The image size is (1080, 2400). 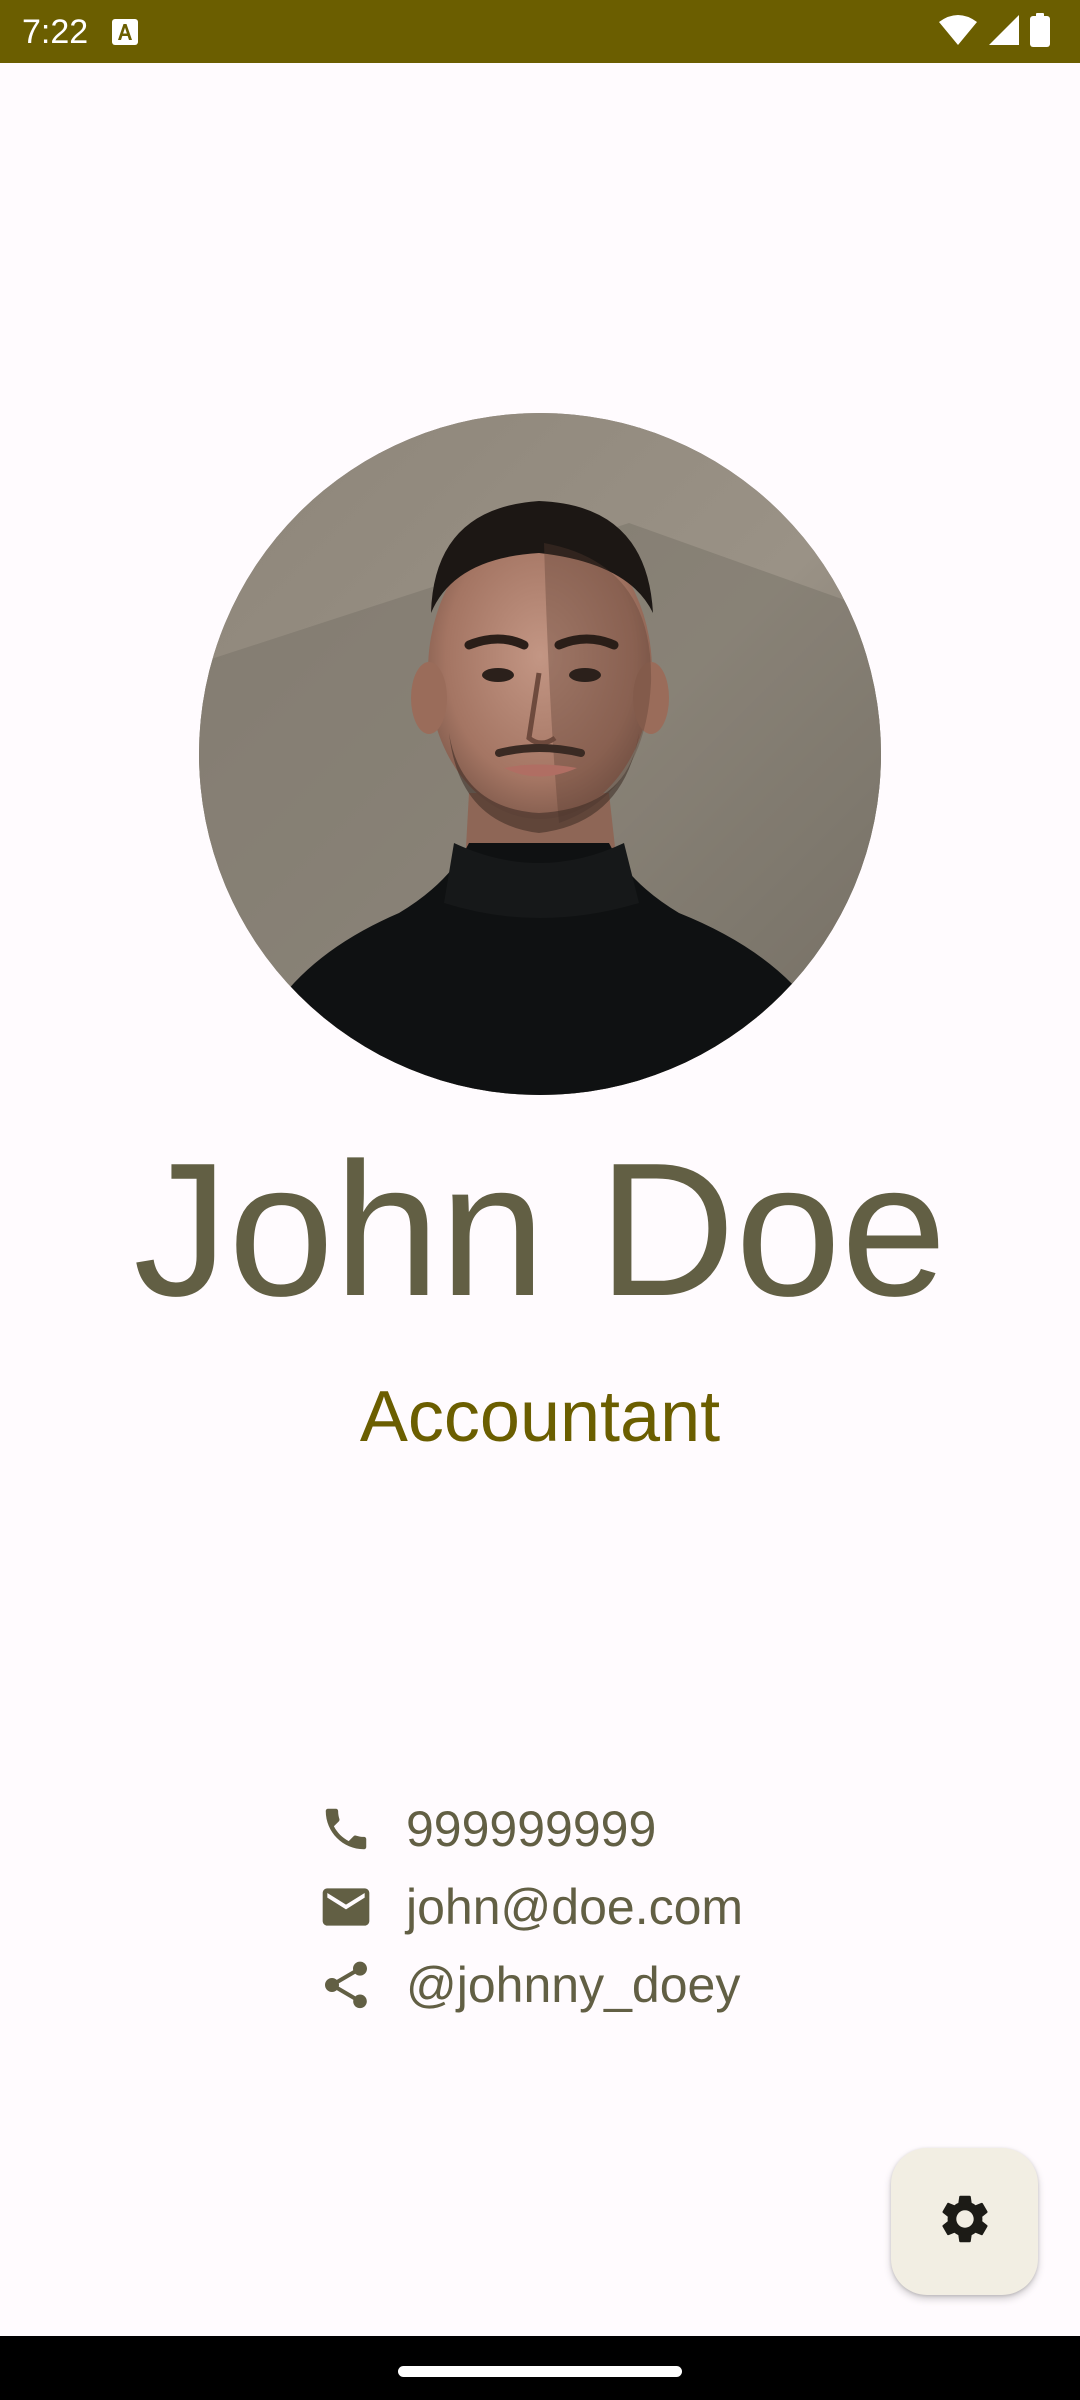 I want to click on settings-gear-icon, so click(x=965, y=2221).